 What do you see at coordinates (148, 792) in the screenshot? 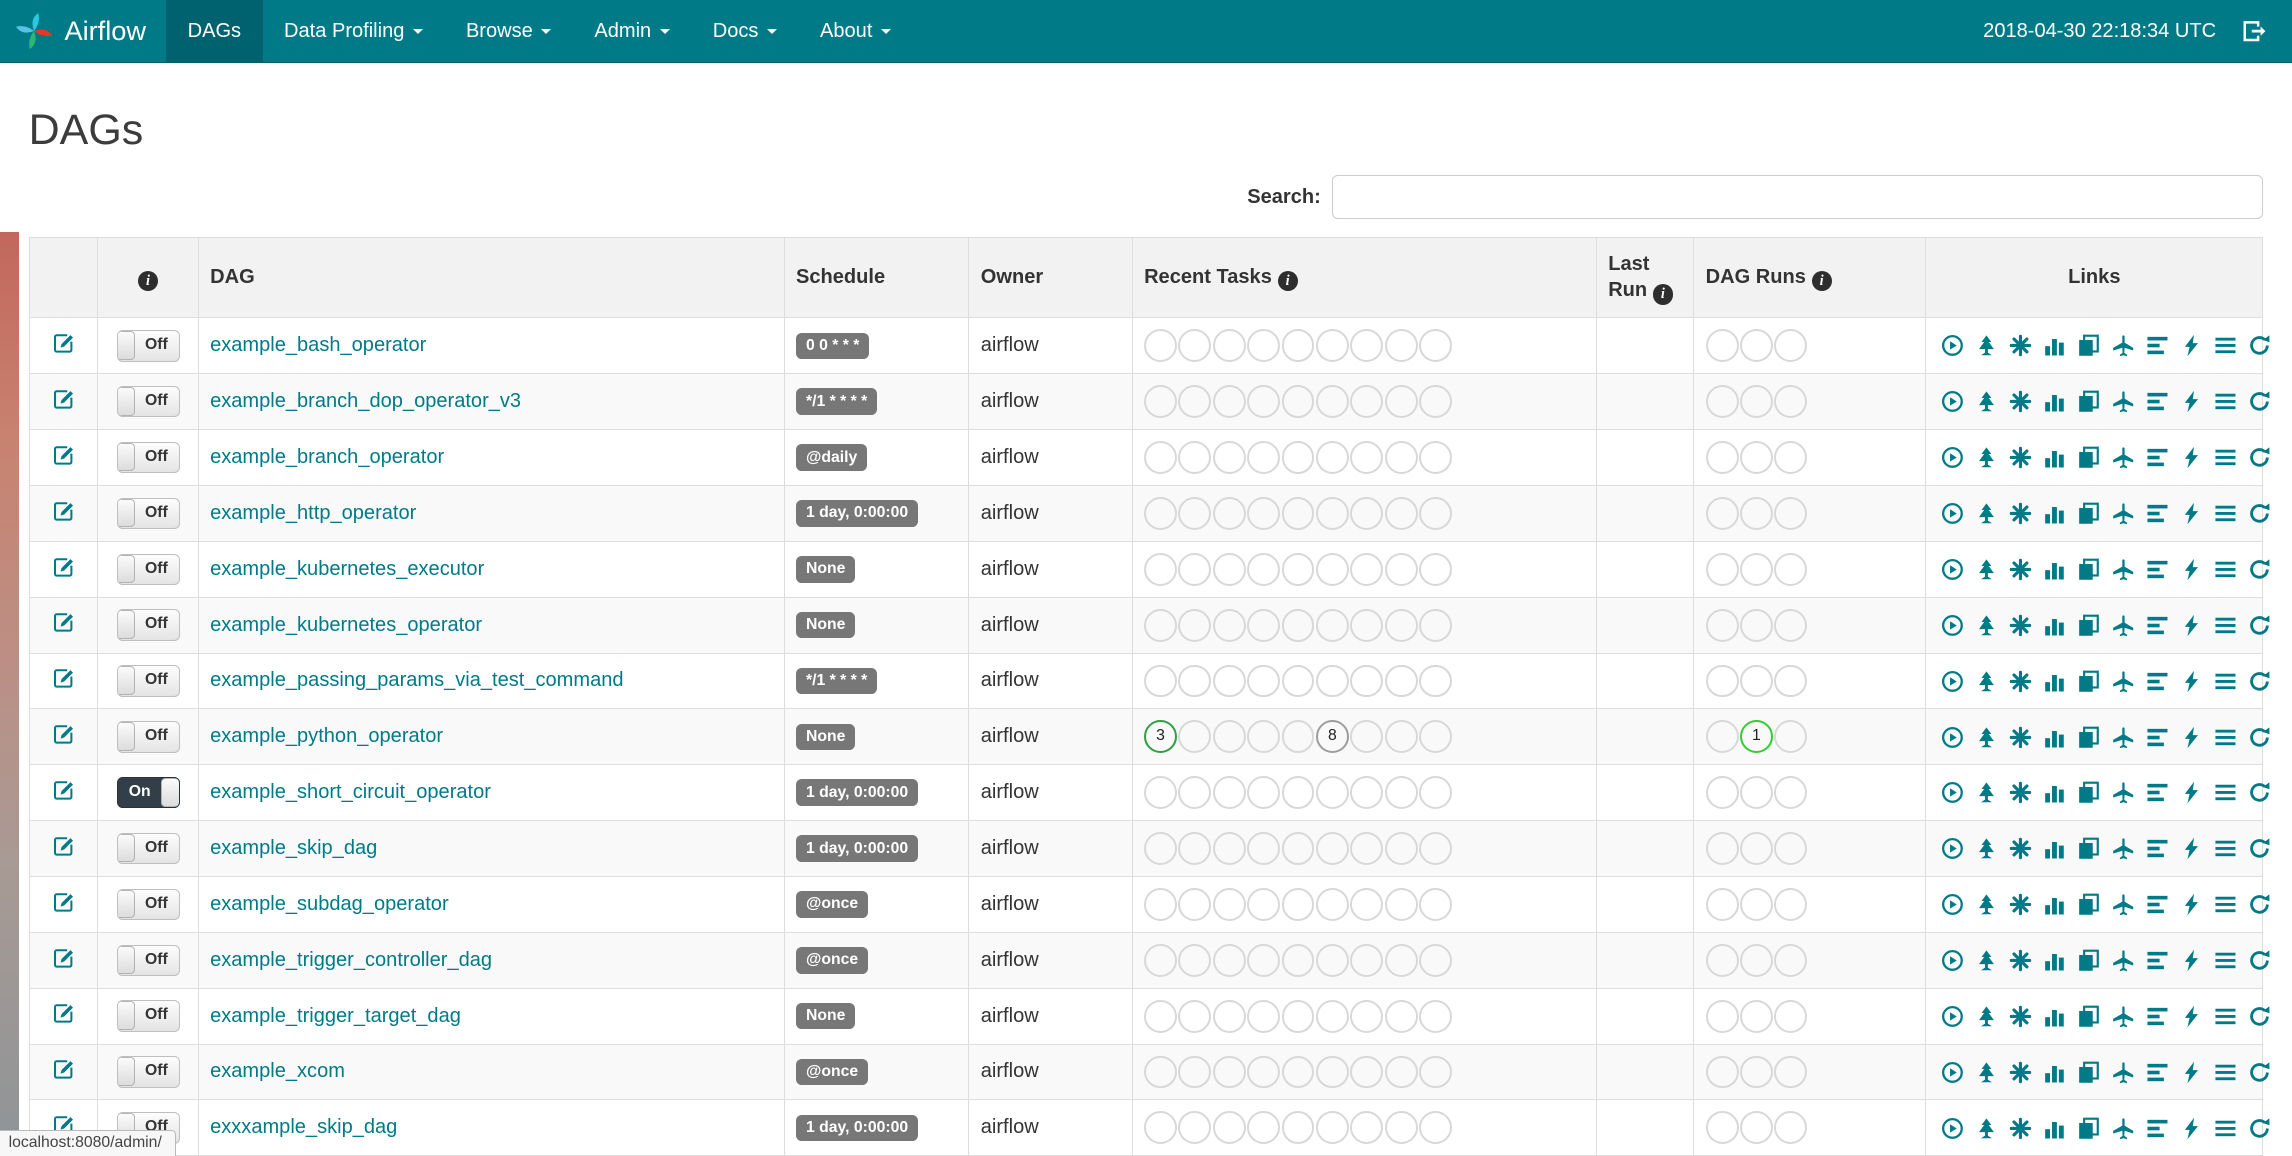
I see `pause-toggle: On` at bounding box center [148, 792].